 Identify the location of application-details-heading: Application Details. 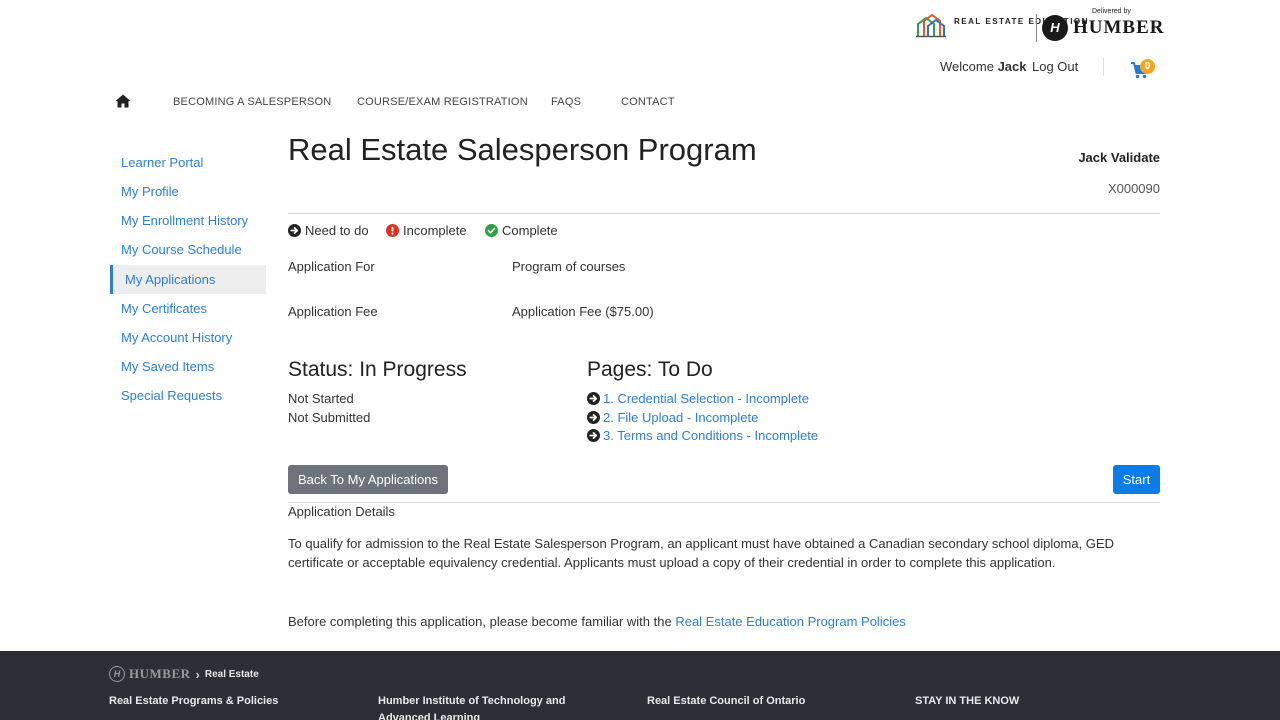
(341, 511).